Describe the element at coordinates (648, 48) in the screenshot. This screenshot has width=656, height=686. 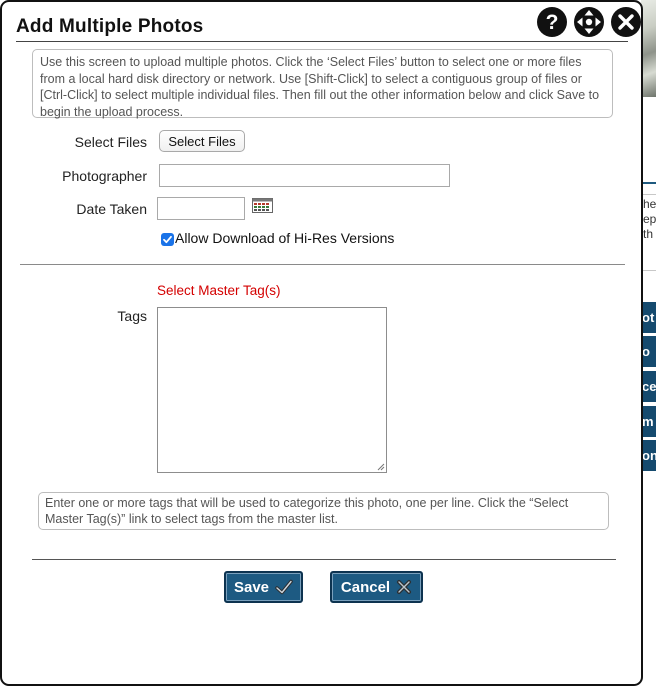
I see `background-photo` at that location.